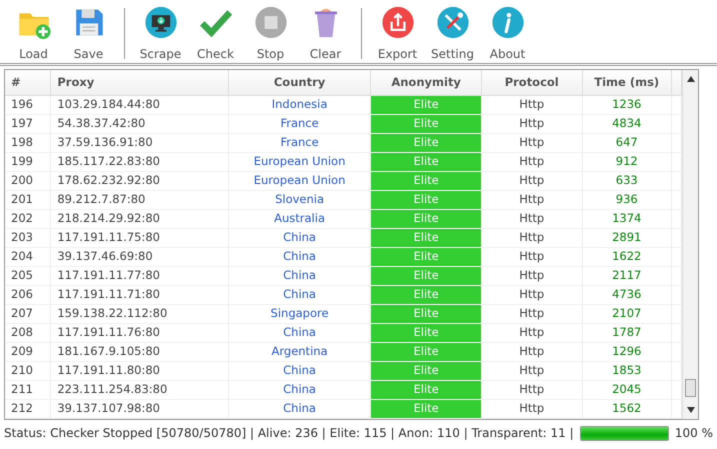 The width and height of the screenshot is (717, 449). I want to click on scroll-down-icon, so click(690, 410).